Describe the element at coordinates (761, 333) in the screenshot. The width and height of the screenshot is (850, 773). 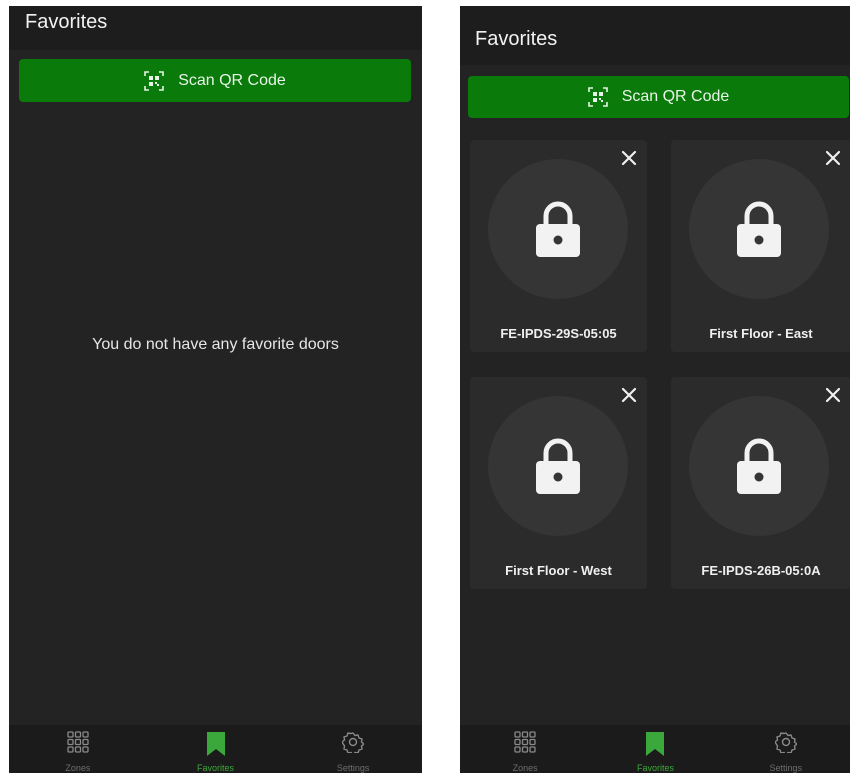
I see `door-name: First Floor - East` at that location.